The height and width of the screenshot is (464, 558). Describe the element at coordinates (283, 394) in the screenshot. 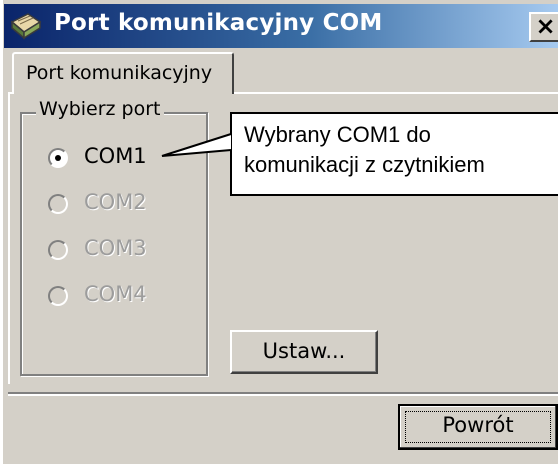

I see `bottom-separator` at that location.